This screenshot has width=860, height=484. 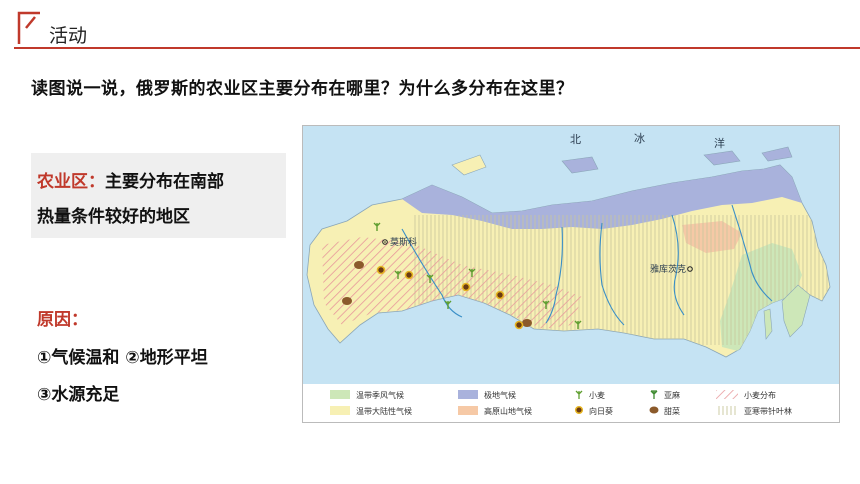 I want to click on reasons-title: 原因：, so click(x=62, y=320).